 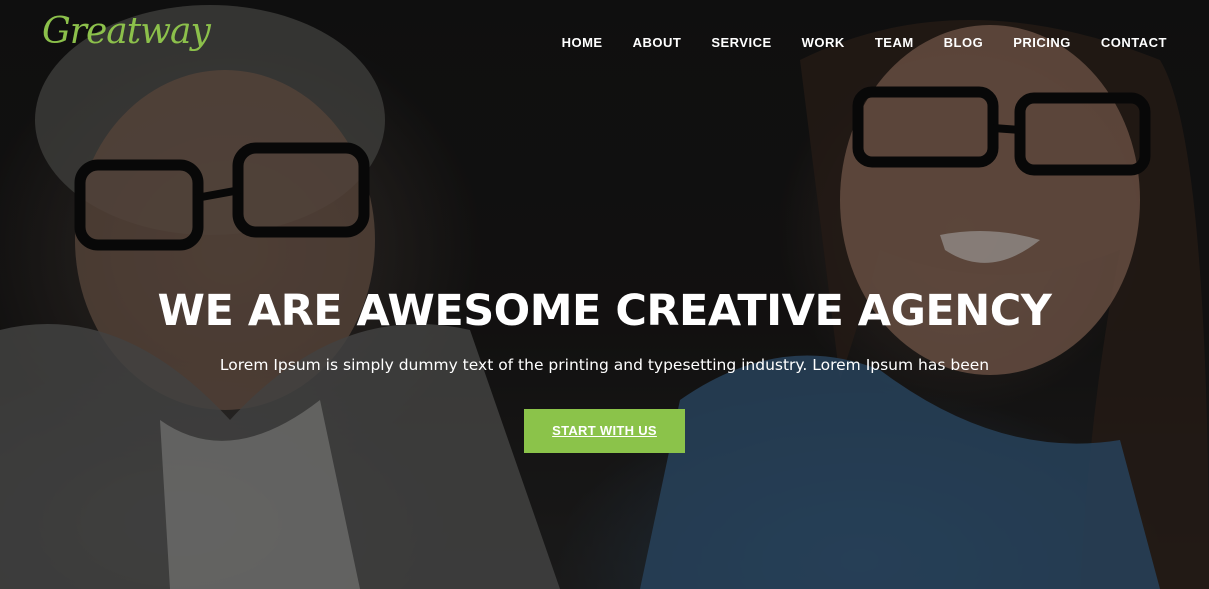 What do you see at coordinates (604, 311) in the screenshot?
I see `hero-title: WE ARE AWESOME CREATIVE AGENCY` at bounding box center [604, 311].